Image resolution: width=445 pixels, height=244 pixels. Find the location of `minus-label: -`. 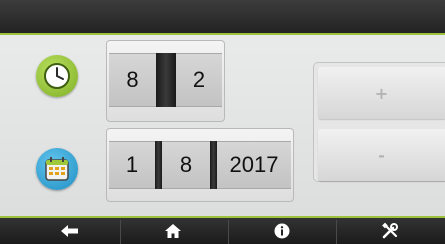

minus-label: - is located at coordinates (381, 155).